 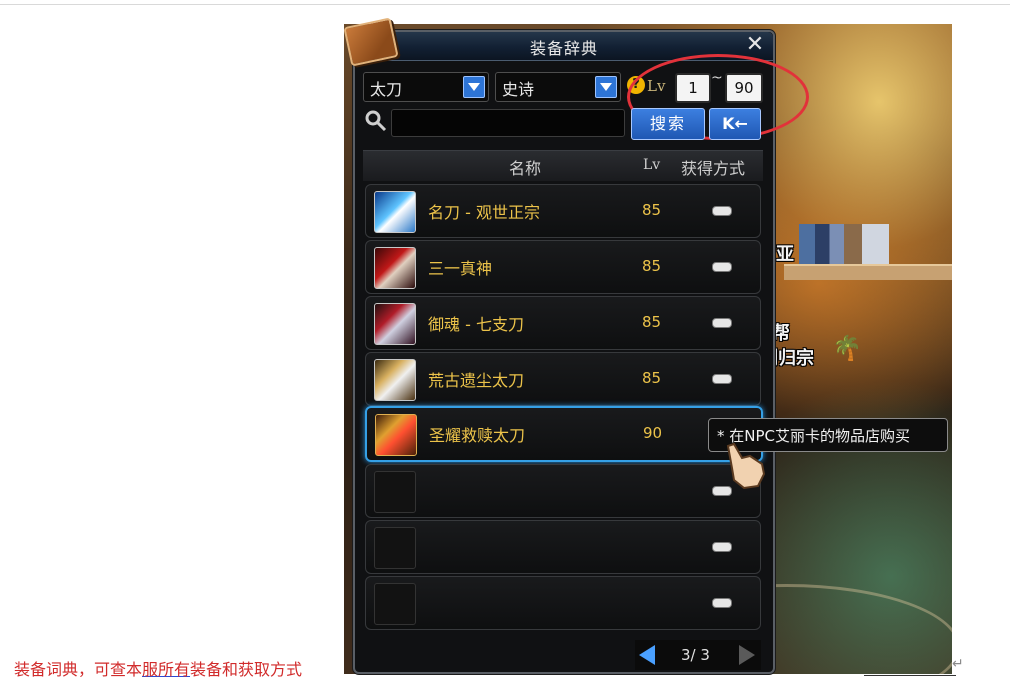 I want to click on table-row: 名刀 - 观世正宗 85, so click(x=563, y=211).